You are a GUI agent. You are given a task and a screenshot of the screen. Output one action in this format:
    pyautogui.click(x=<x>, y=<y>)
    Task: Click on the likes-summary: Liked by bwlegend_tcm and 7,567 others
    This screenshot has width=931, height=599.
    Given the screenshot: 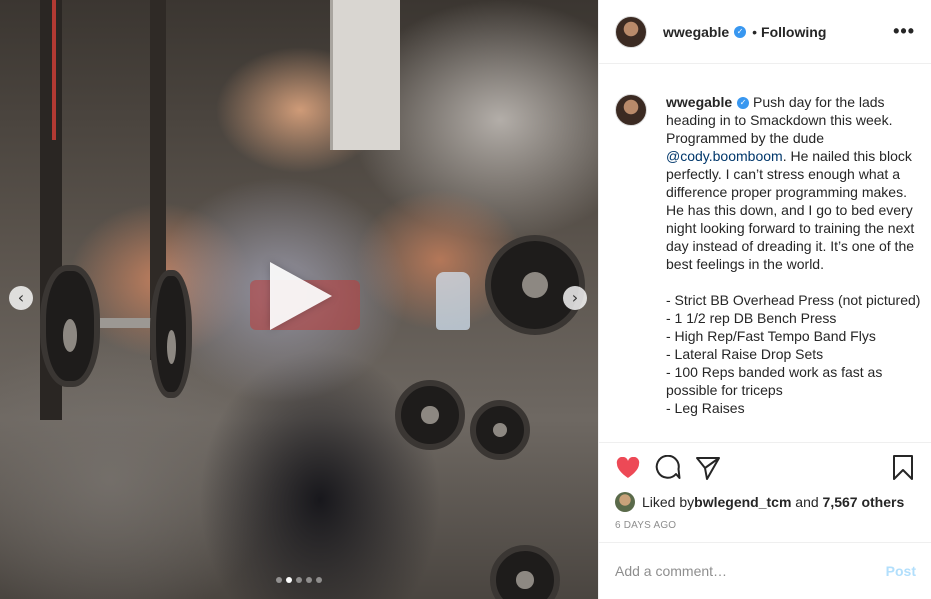 What is the action you would take?
    pyautogui.click(x=765, y=502)
    